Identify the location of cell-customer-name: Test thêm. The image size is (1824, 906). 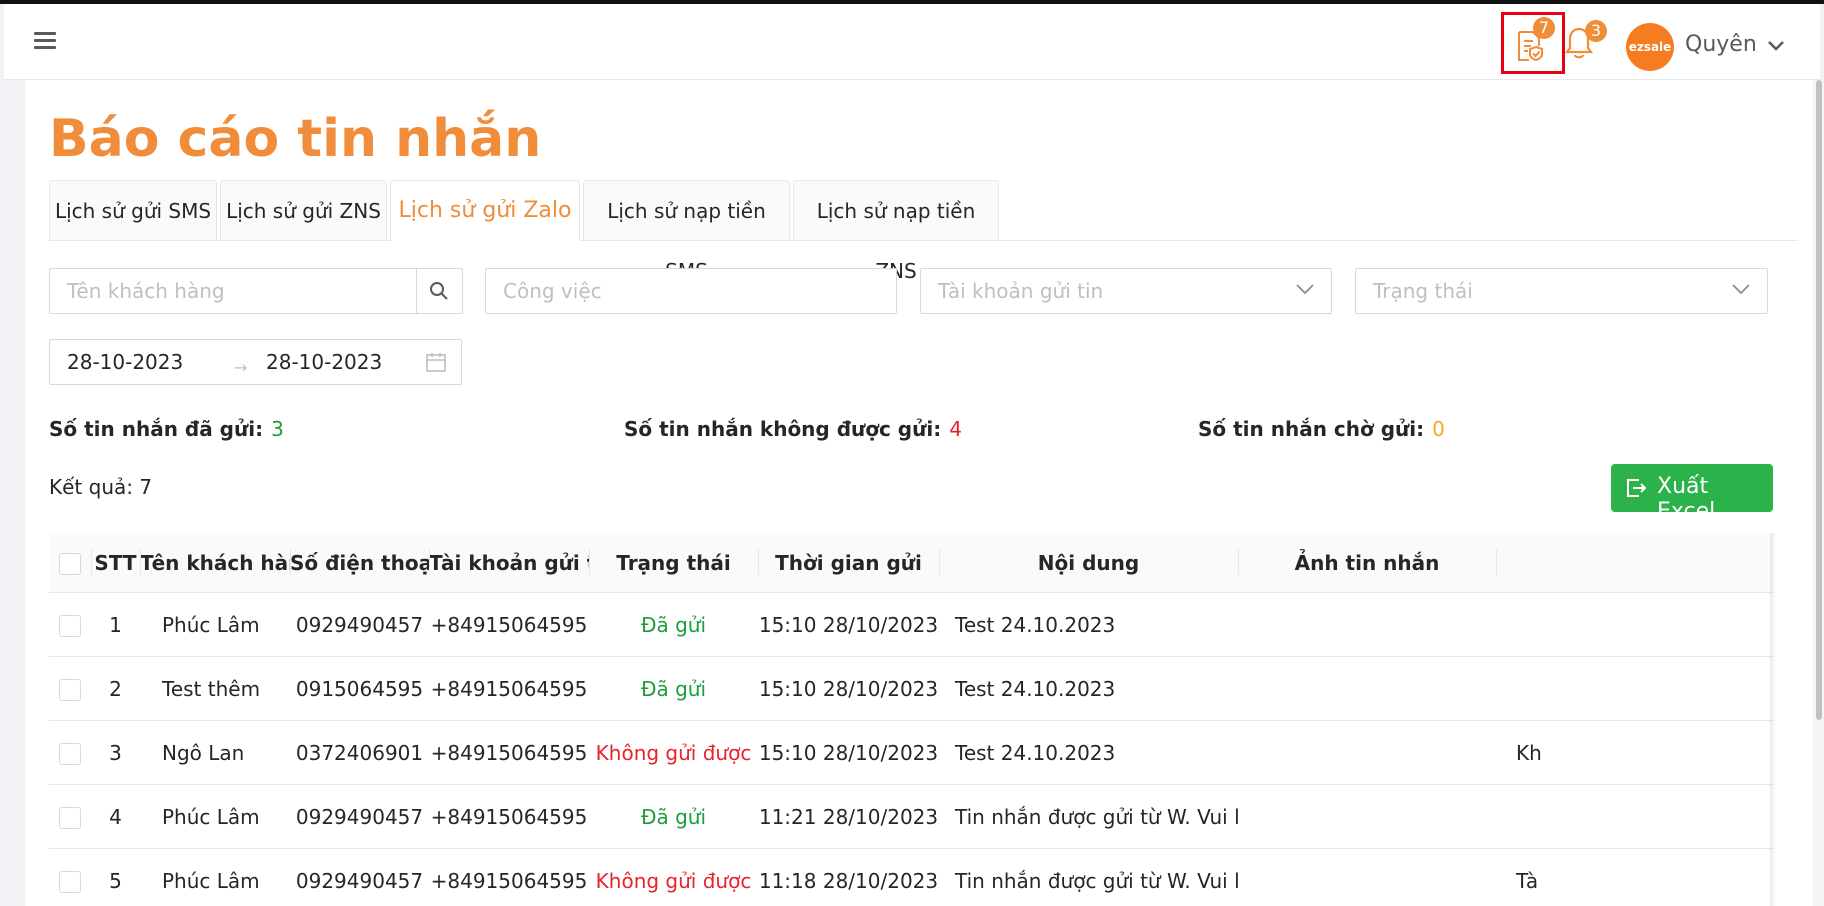
(215, 688).